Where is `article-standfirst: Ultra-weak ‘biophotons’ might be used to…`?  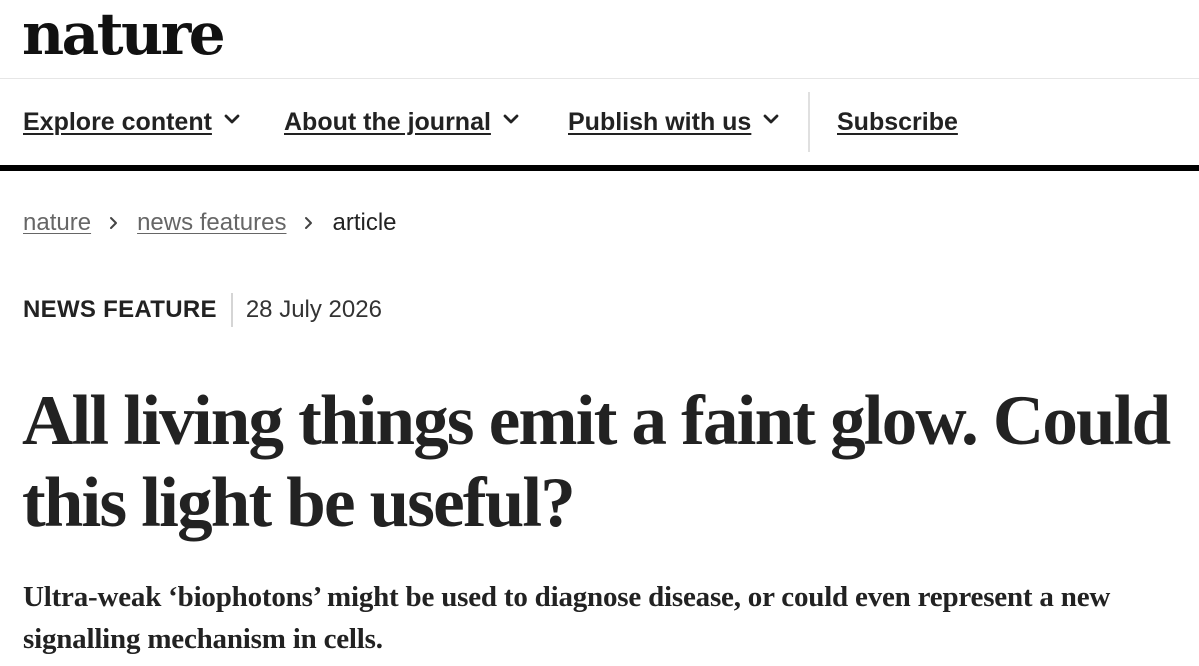
article-standfirst: Ultra-weak ‘biophotons’ might be used to… is located at coordinates (567, 618).